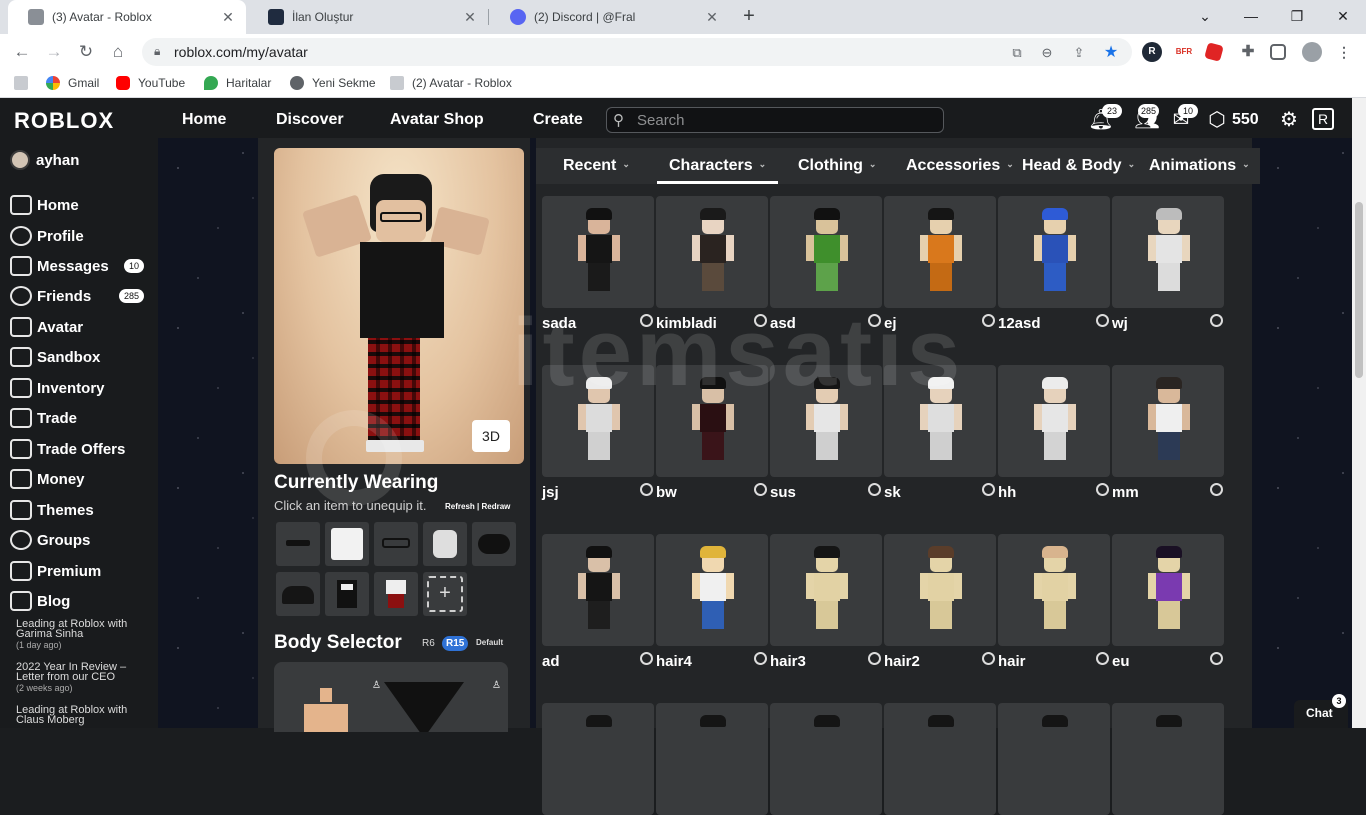 This screenshot has height=815, width=1366. What do you see at coordinates (22, 52) in the screenshot?
I see `back-icon: ←` at bounding box center [22, 52].